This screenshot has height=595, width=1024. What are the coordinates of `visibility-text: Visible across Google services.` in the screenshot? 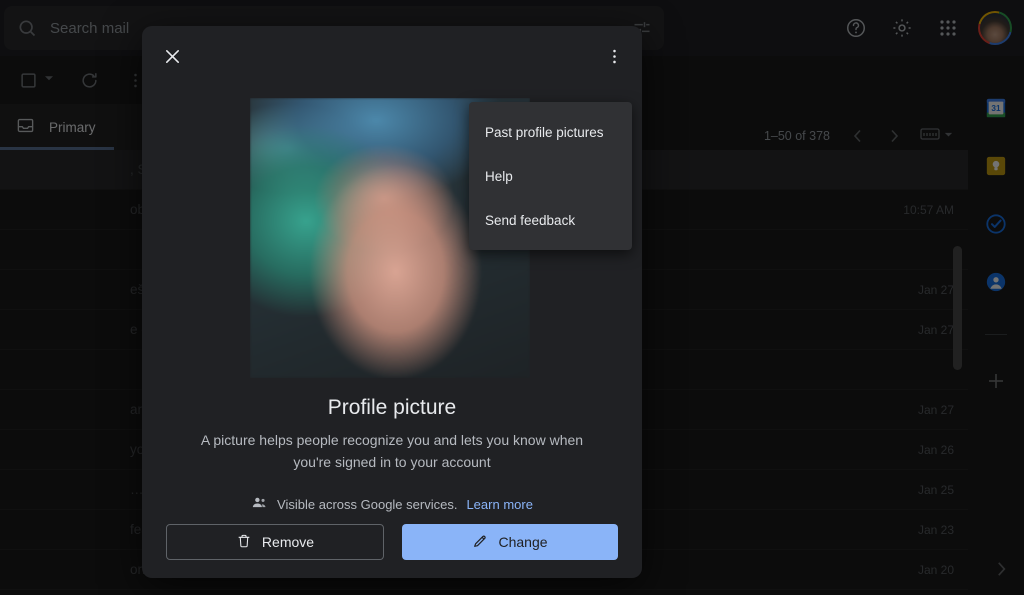 It's located at (367, 504).